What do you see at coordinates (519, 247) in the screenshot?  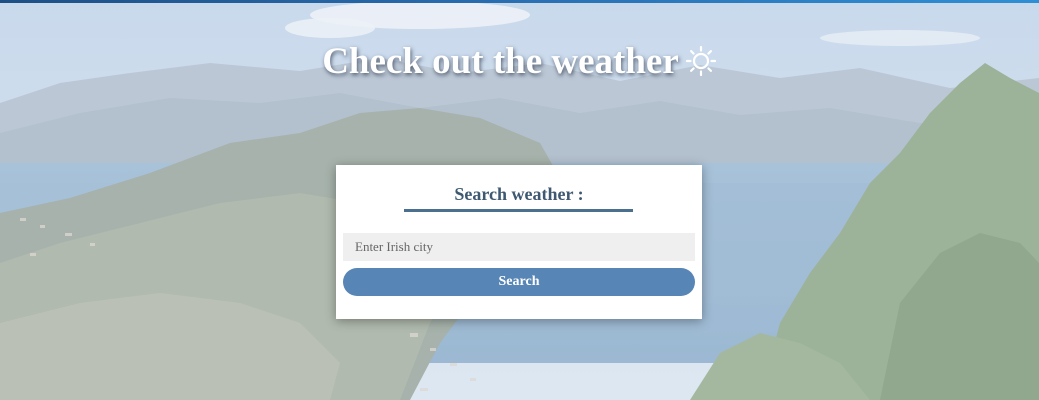 I see `city-search-input` at bounding box center [519, 247].